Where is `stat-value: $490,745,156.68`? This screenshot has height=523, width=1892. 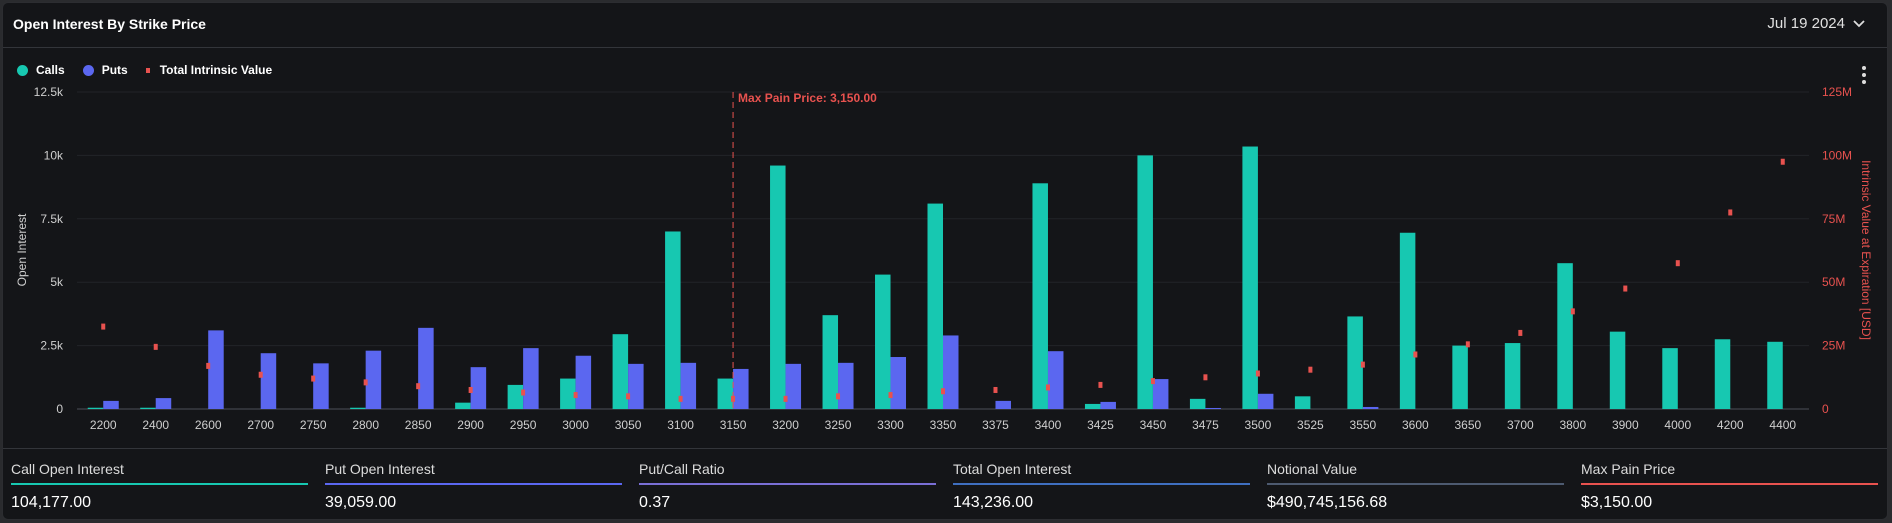
stat-value: $490,745,156.68 is located at coordinates (1327, 502).